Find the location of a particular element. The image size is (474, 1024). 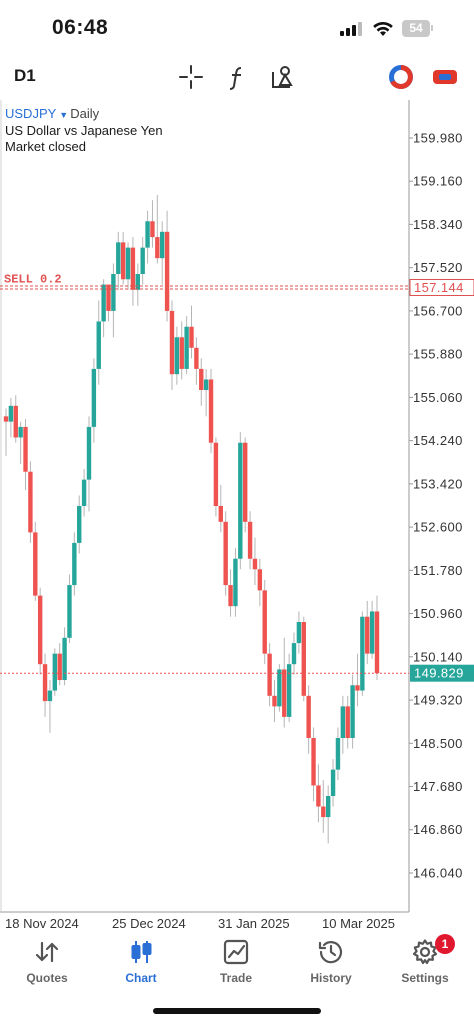

caret-down-icon: ▼ is located at coordinates (63, 115).